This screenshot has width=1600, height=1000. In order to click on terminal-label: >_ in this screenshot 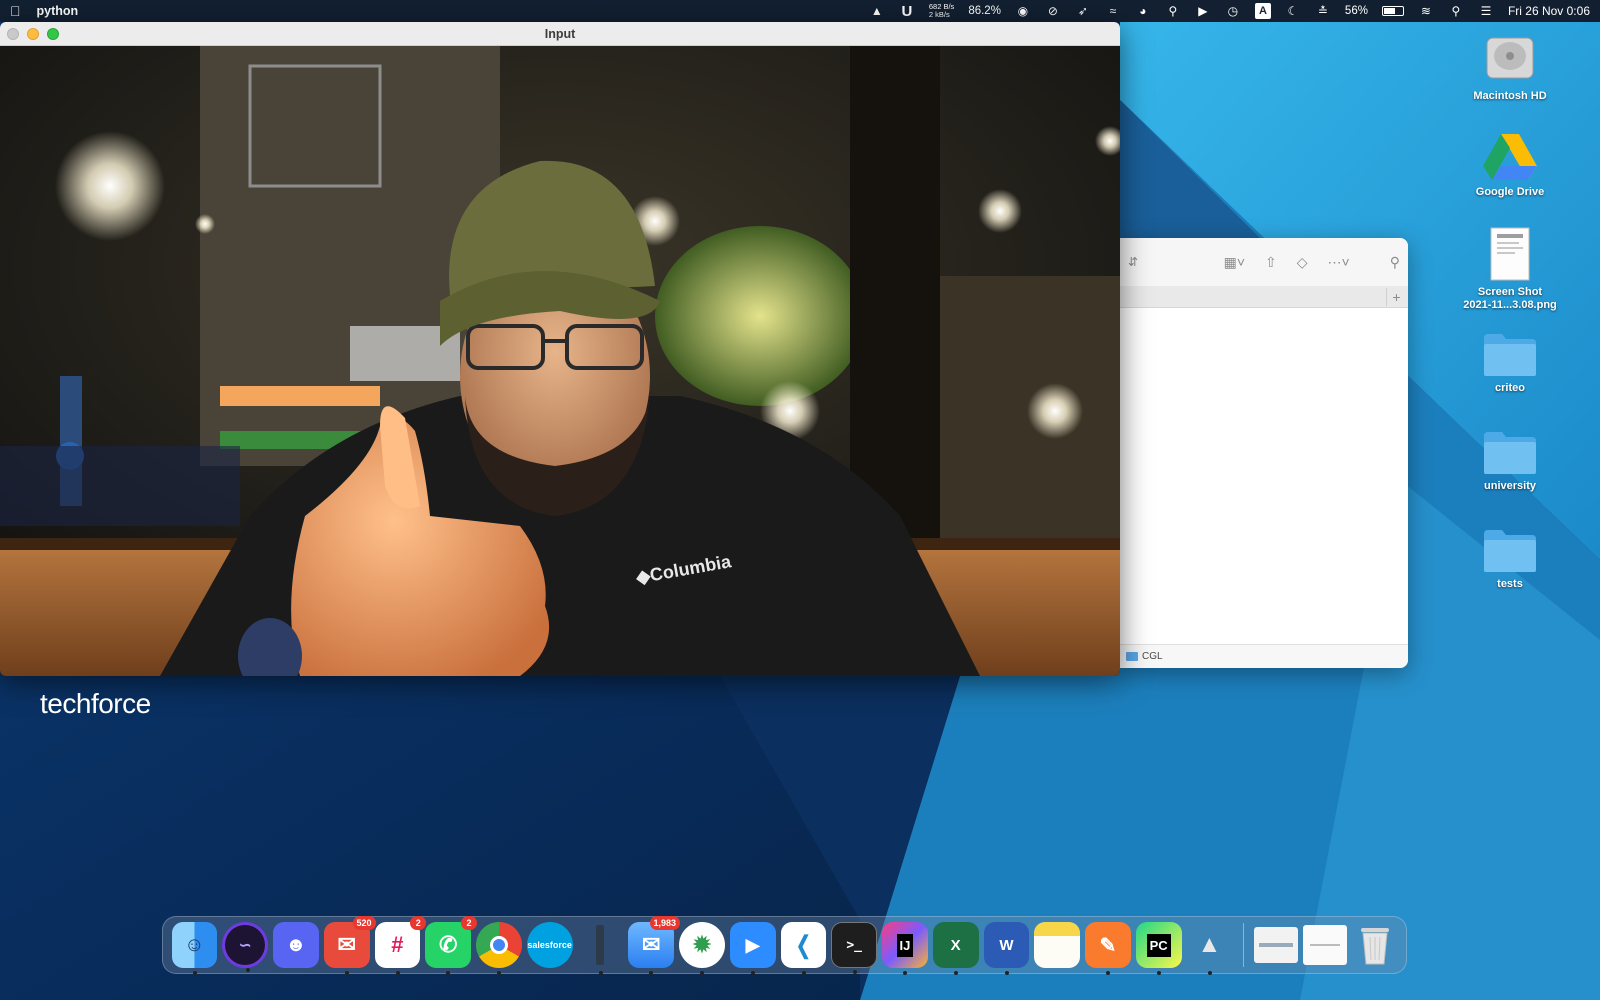, I will do `click(854, 945)`.